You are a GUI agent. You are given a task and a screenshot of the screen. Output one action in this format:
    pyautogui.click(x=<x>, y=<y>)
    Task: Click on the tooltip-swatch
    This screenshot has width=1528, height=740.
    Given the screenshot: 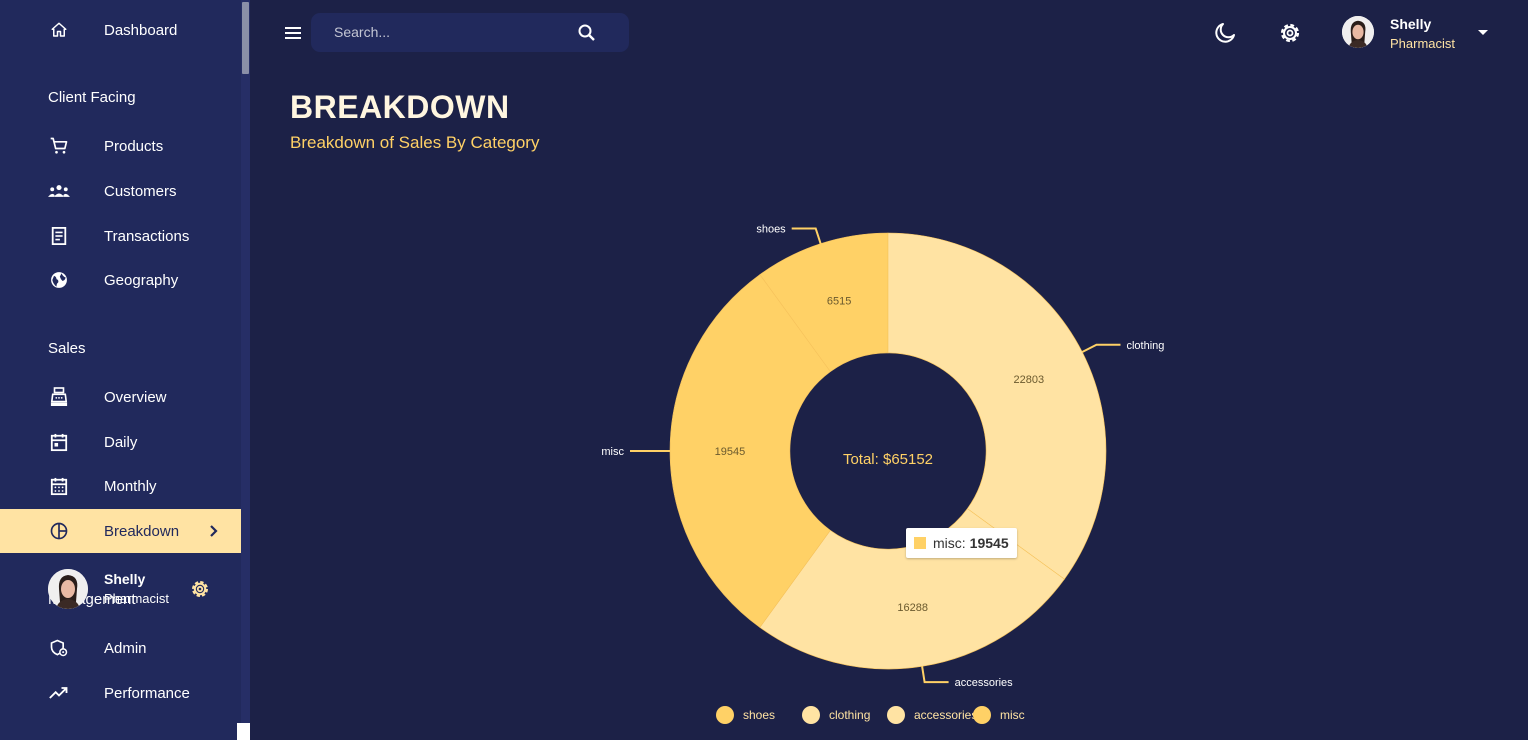 What is the action you would take?
    pyautogui.click(x=920, y=543)
    